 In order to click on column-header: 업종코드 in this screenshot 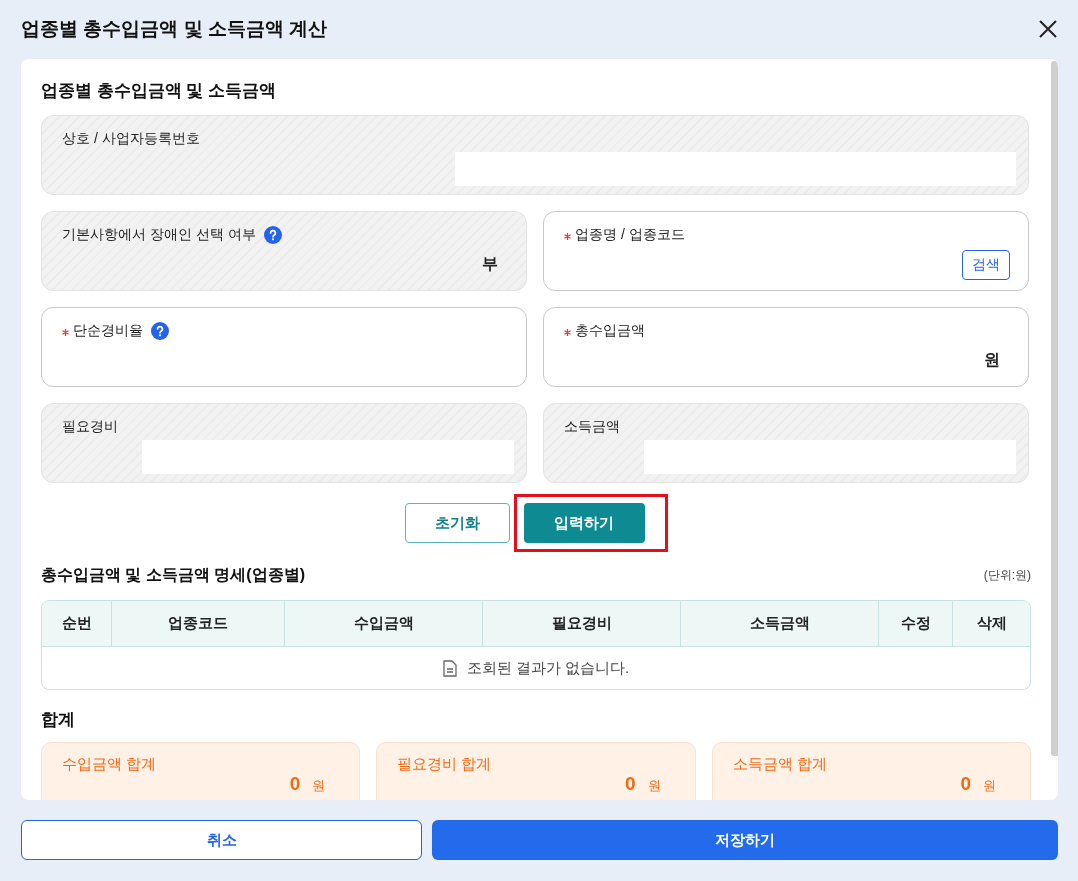, I will do `click(198, 623)`.